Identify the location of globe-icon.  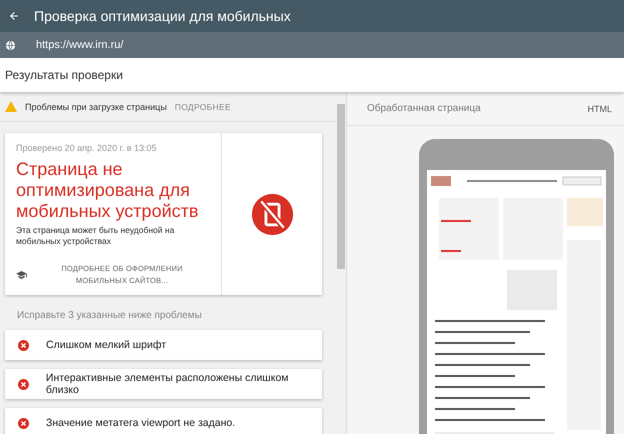
(10, 45).